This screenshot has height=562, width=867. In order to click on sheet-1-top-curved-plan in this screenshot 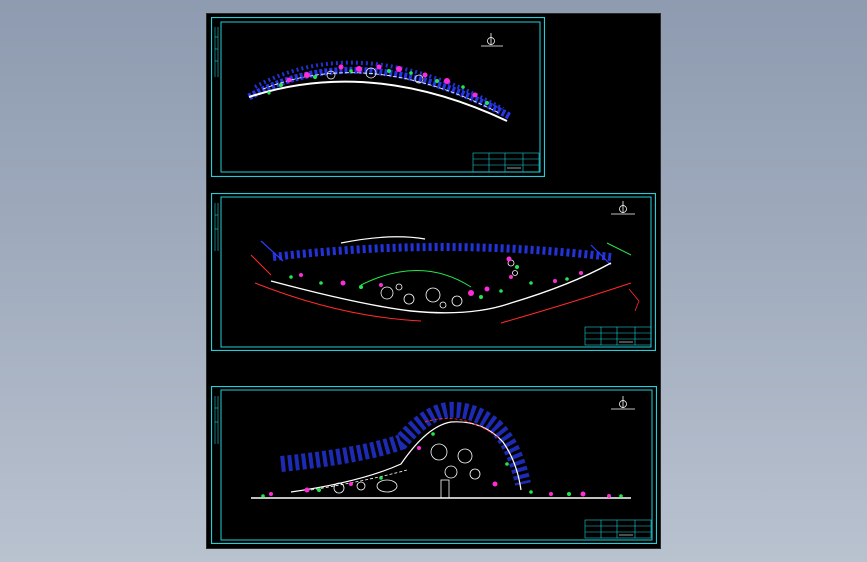, I will do `click(378, 97)`.